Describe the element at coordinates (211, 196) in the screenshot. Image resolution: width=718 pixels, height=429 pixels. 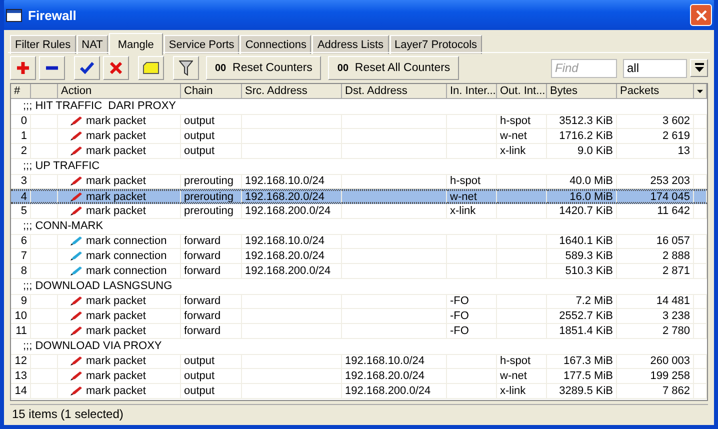
I see `table-cell: prerouting` at that location.